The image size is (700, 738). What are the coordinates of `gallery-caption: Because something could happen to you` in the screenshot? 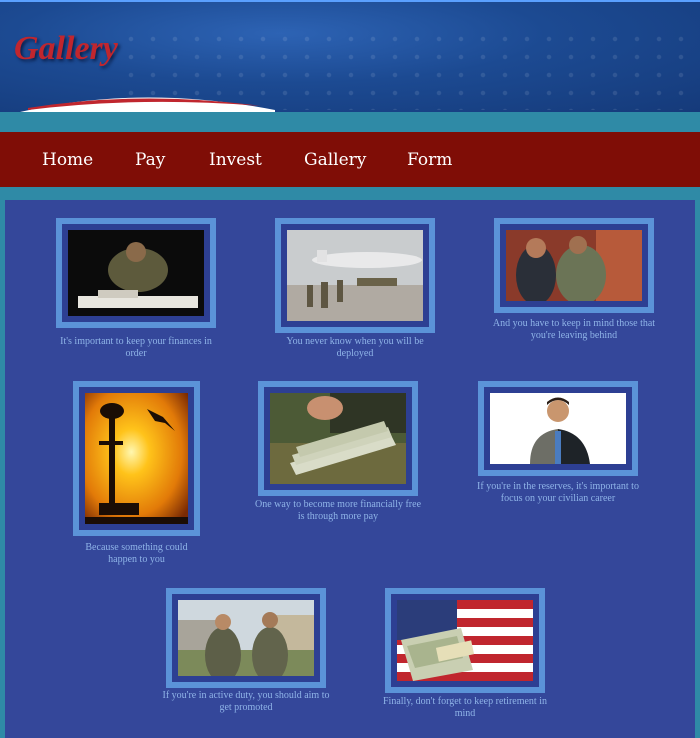 It's located at (136, 553).